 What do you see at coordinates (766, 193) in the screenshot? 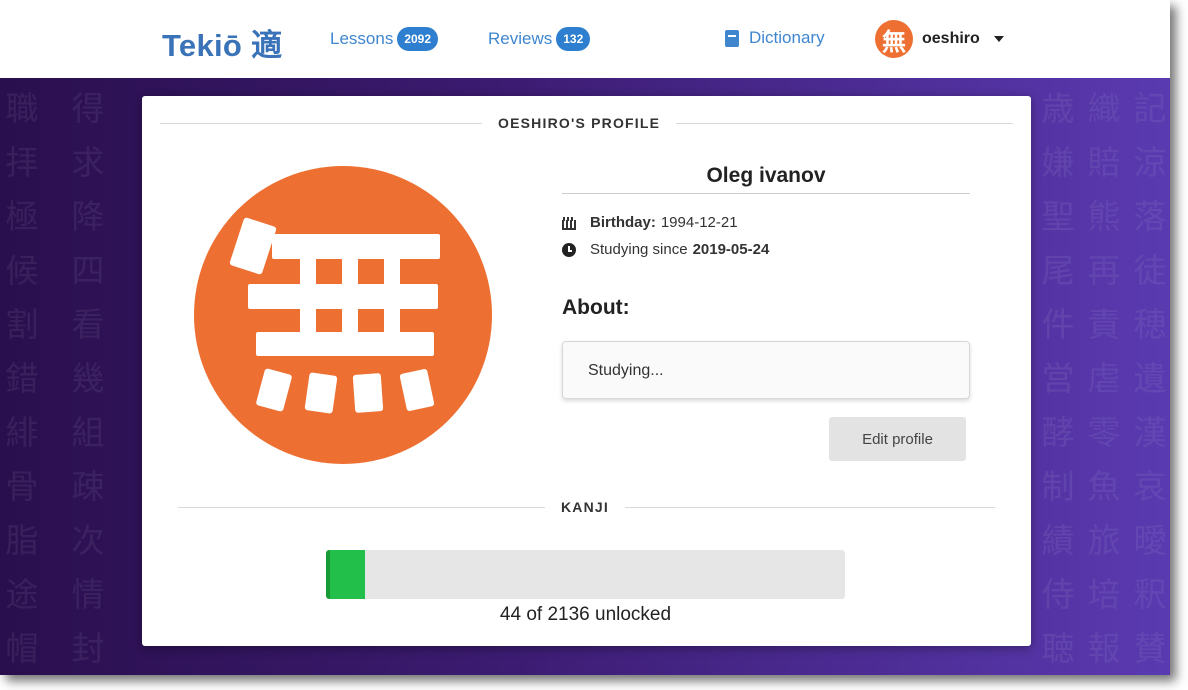
I see `name-divider` at bounding box center [766, 193].